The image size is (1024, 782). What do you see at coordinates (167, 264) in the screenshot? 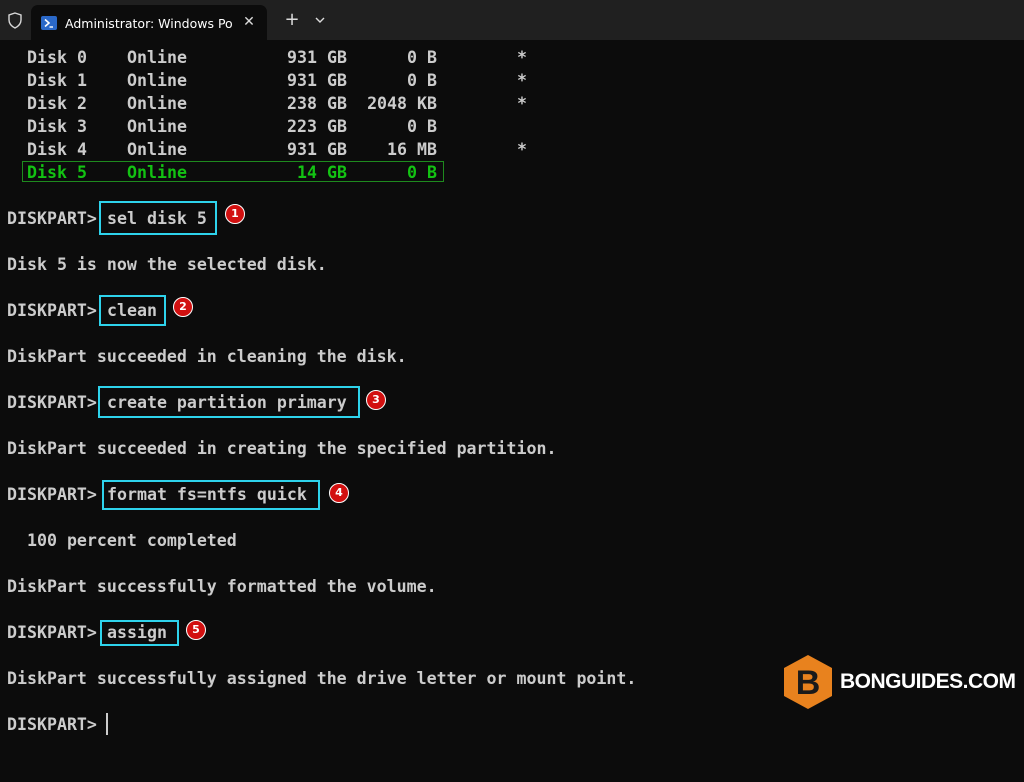
I see `output-line: Disk 5 is now the selected disk.` at bounding box center [167, 264].